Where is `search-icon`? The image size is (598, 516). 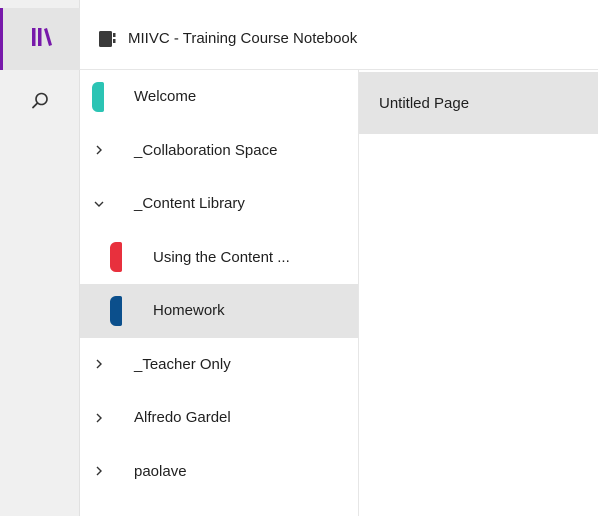 search-icon is located at coordinates (40, 103).